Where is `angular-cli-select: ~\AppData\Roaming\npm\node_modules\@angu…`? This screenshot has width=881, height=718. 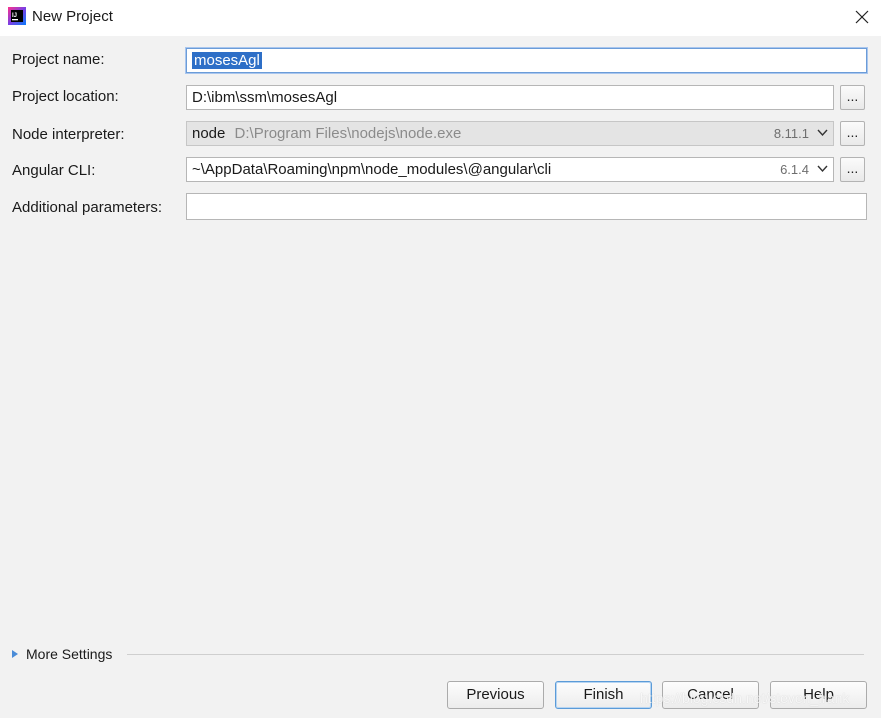
angular-cli-select: ~\AppData\Roaming\npm\node_modules\@angu… is located at coordinates (510, 169).